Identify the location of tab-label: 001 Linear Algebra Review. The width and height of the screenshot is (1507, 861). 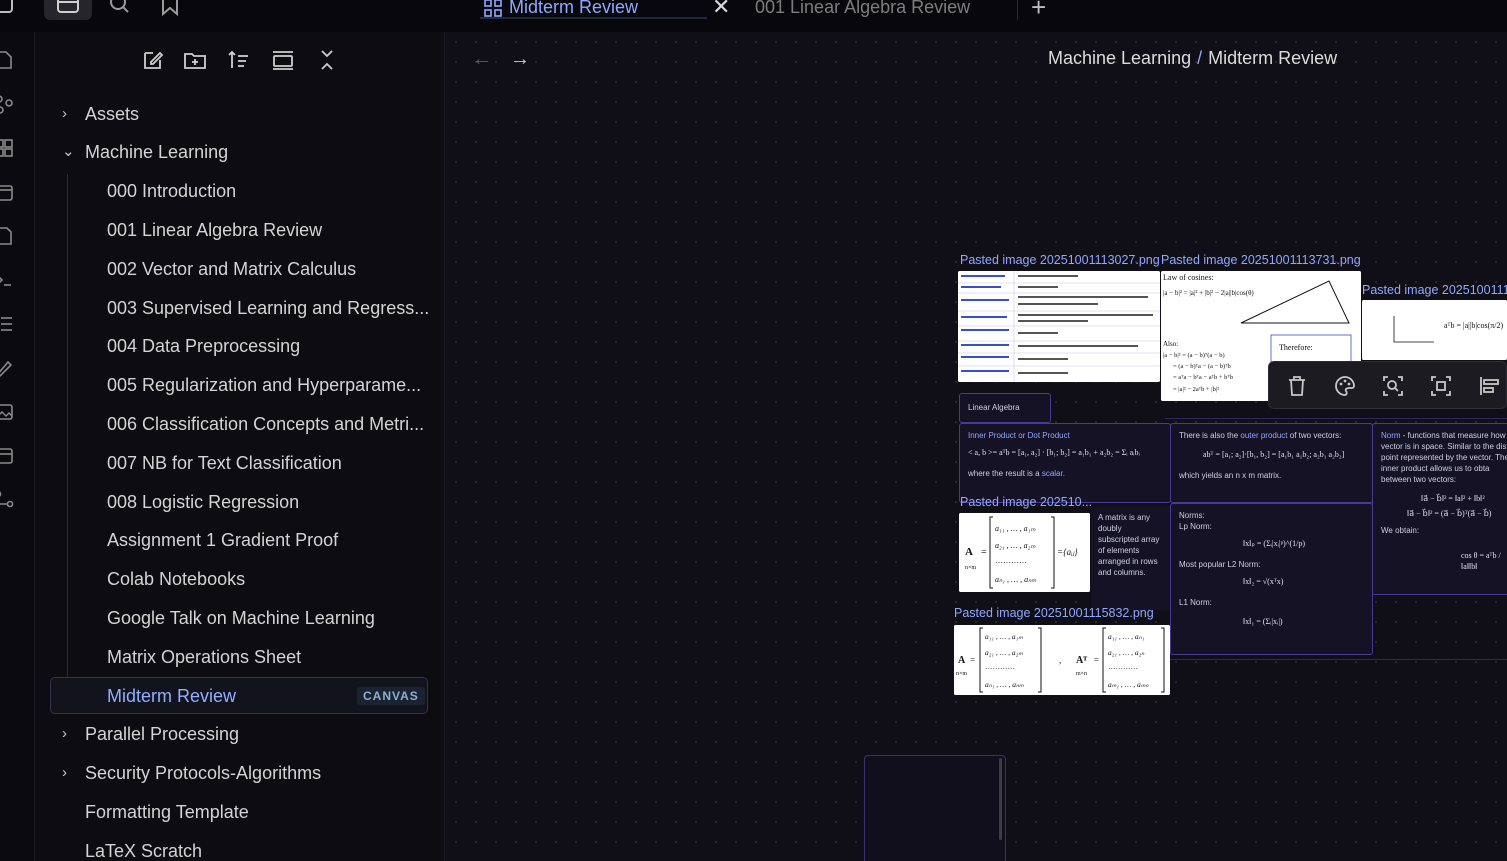
(863, 8).